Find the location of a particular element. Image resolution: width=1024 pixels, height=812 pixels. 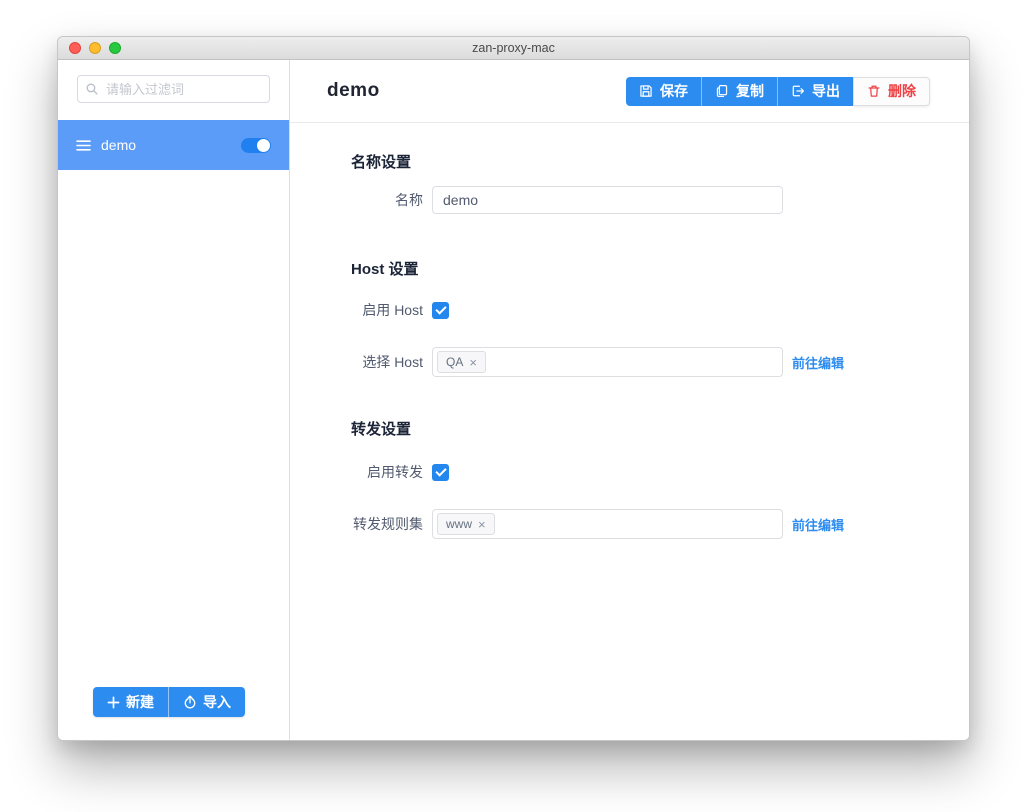

export-button: 导出 is located at coordinates (815, 91).